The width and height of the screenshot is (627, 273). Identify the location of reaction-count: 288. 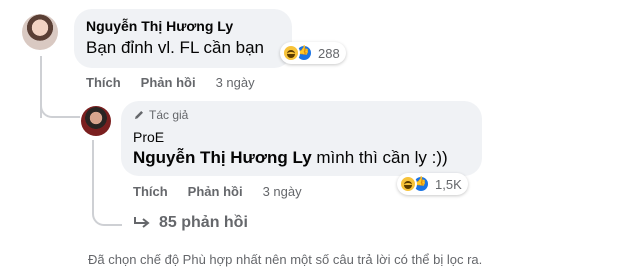
(329, 53).